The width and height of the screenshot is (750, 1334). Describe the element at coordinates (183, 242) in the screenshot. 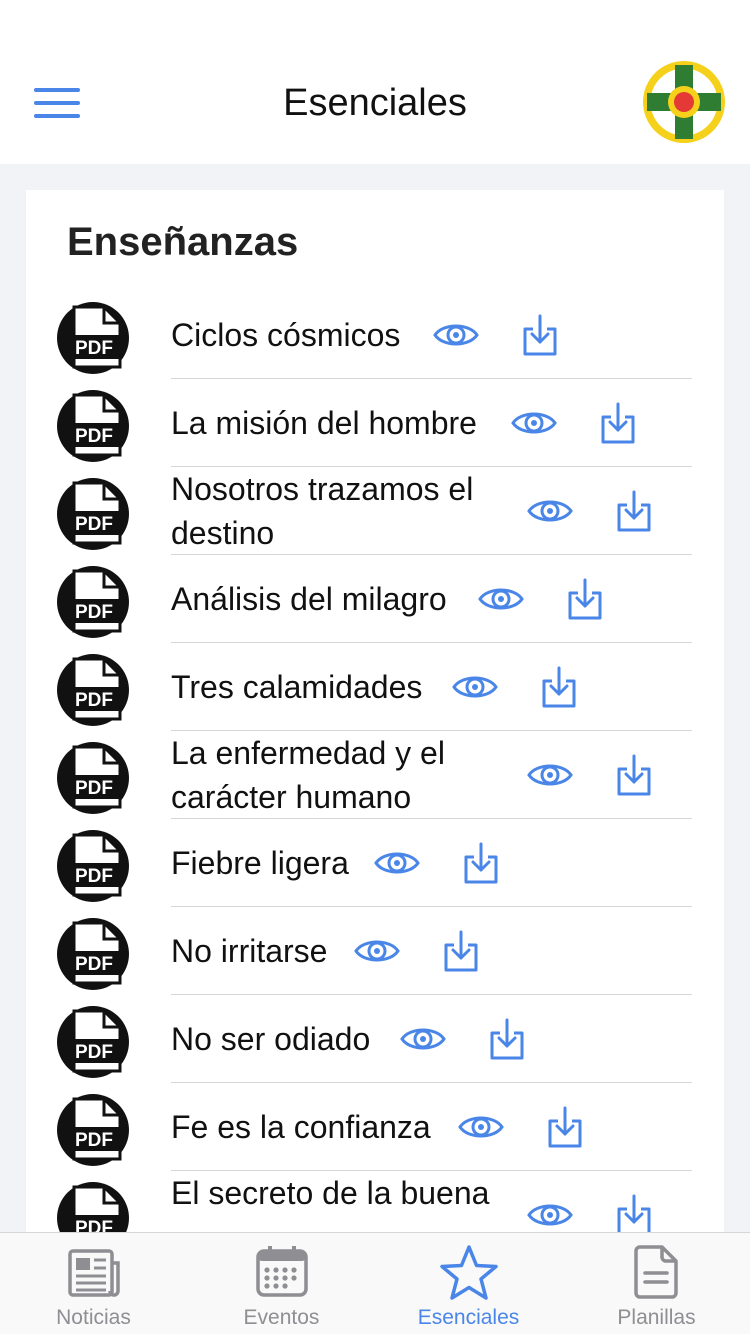

I see `section-title: Enseñanzas` at that location.